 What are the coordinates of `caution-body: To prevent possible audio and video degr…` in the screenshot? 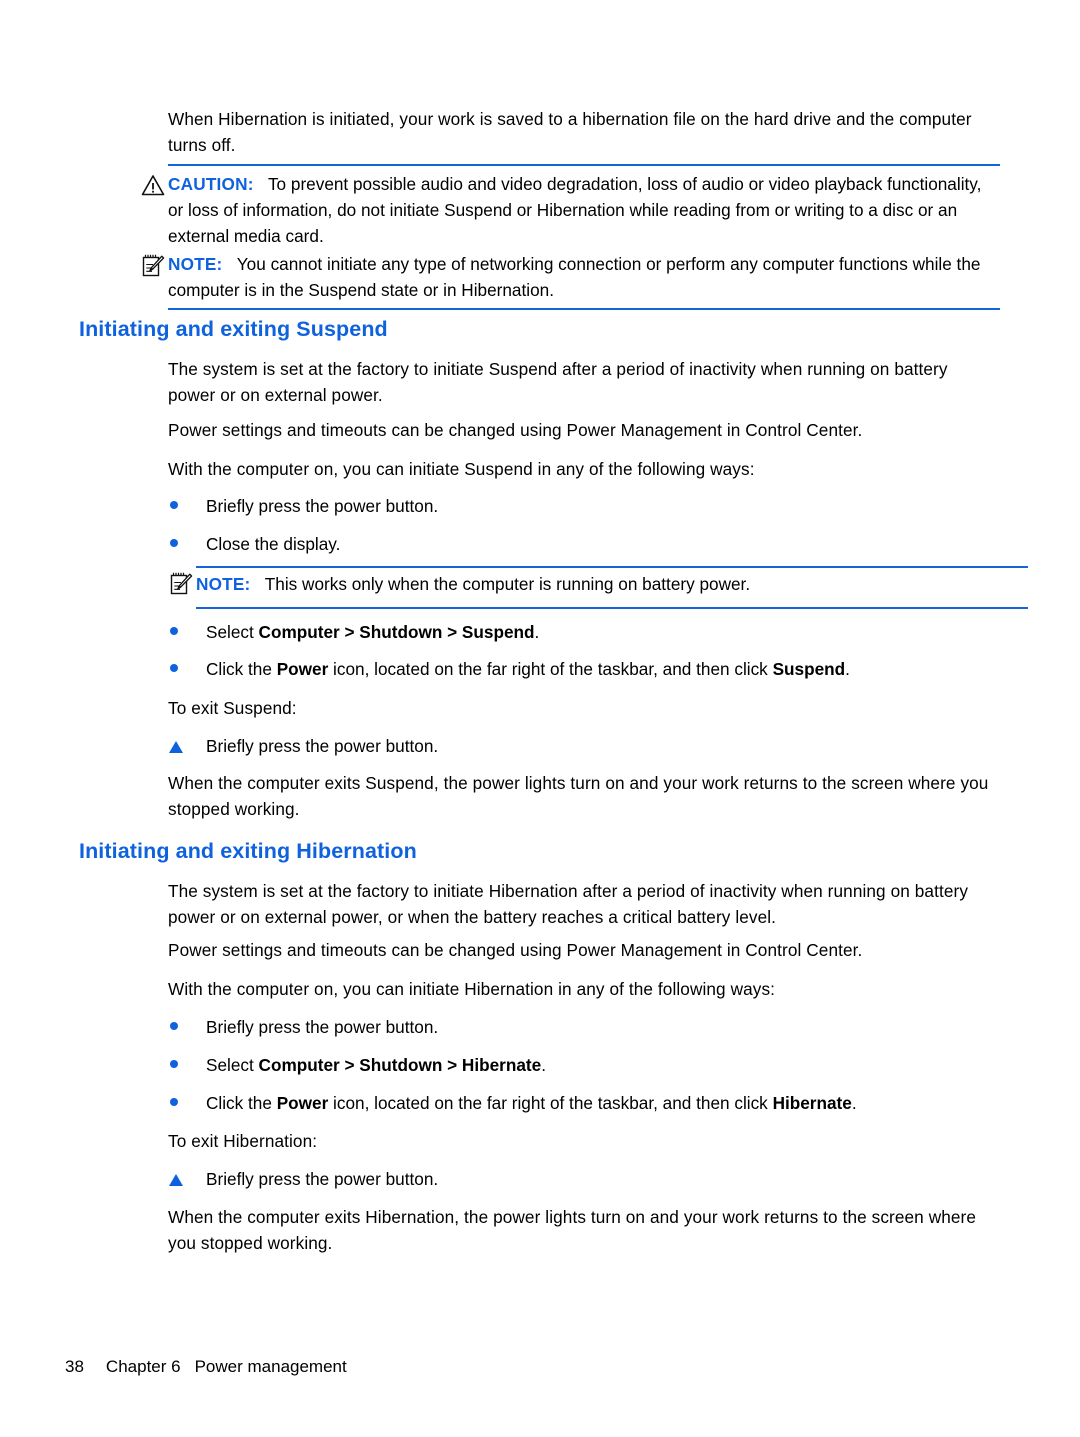 It's located at (575, 210).